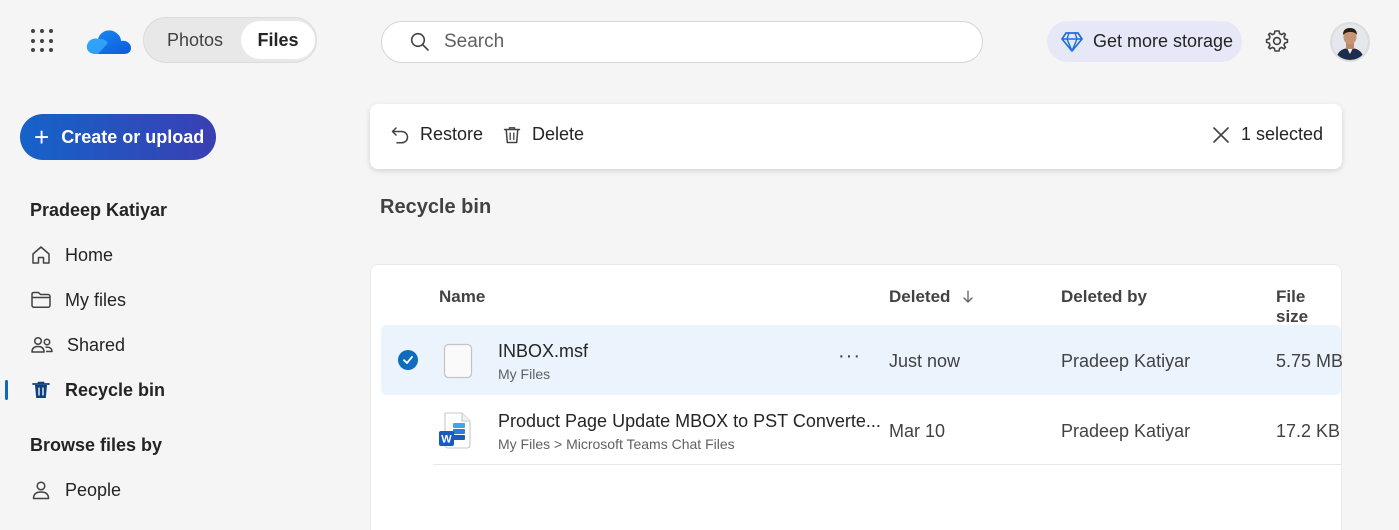 This screenshot has height=530, width=1399. I want to click on sidebar-item-recycle-bin: Recycle bin, so click(180, 390).